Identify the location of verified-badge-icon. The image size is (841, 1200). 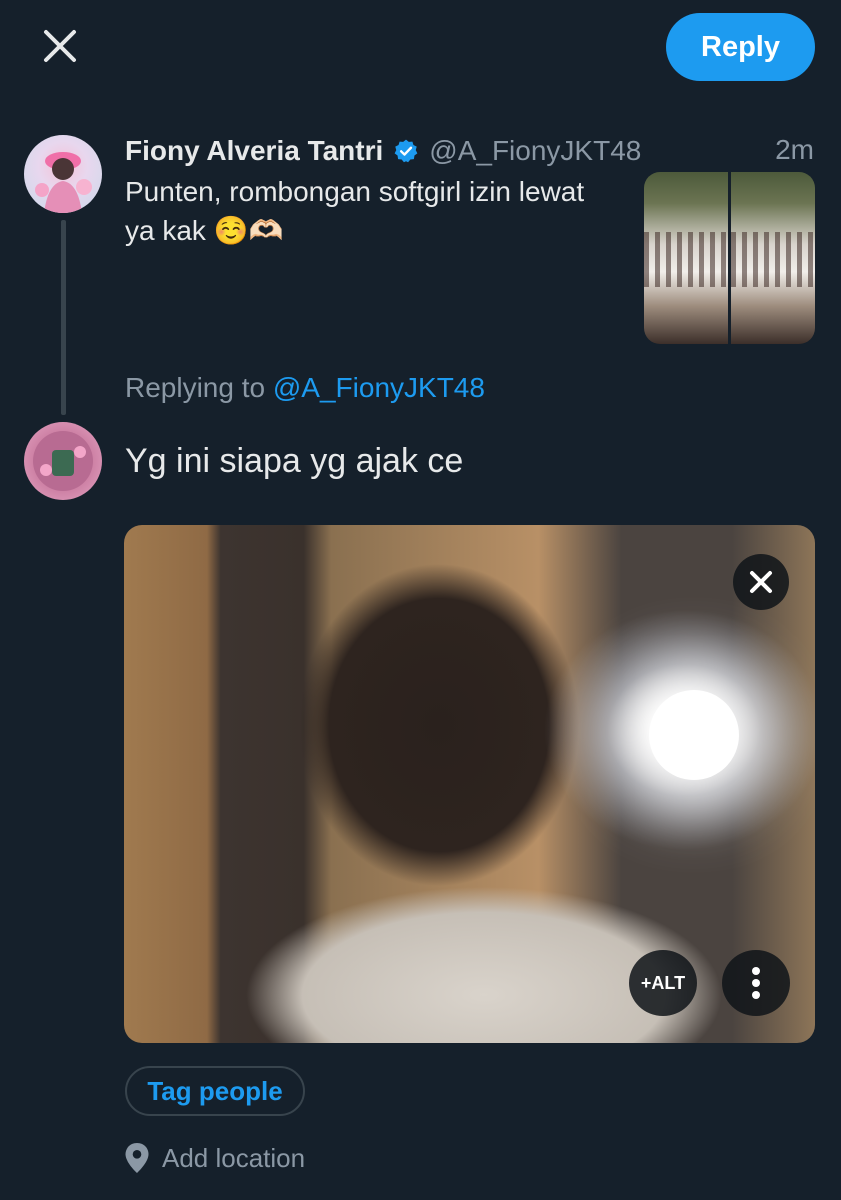
(406, 151).